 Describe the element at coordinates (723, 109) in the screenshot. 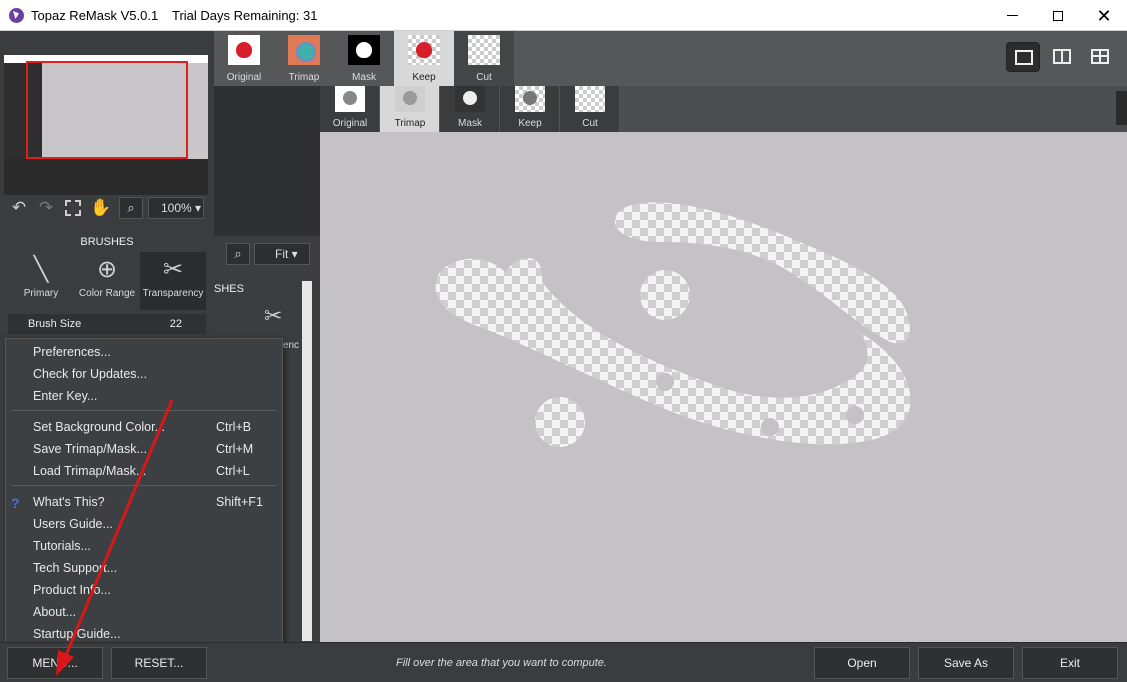

I see `secondary-view-tabs: Original Trimap Mask Keep Cut` at that location.